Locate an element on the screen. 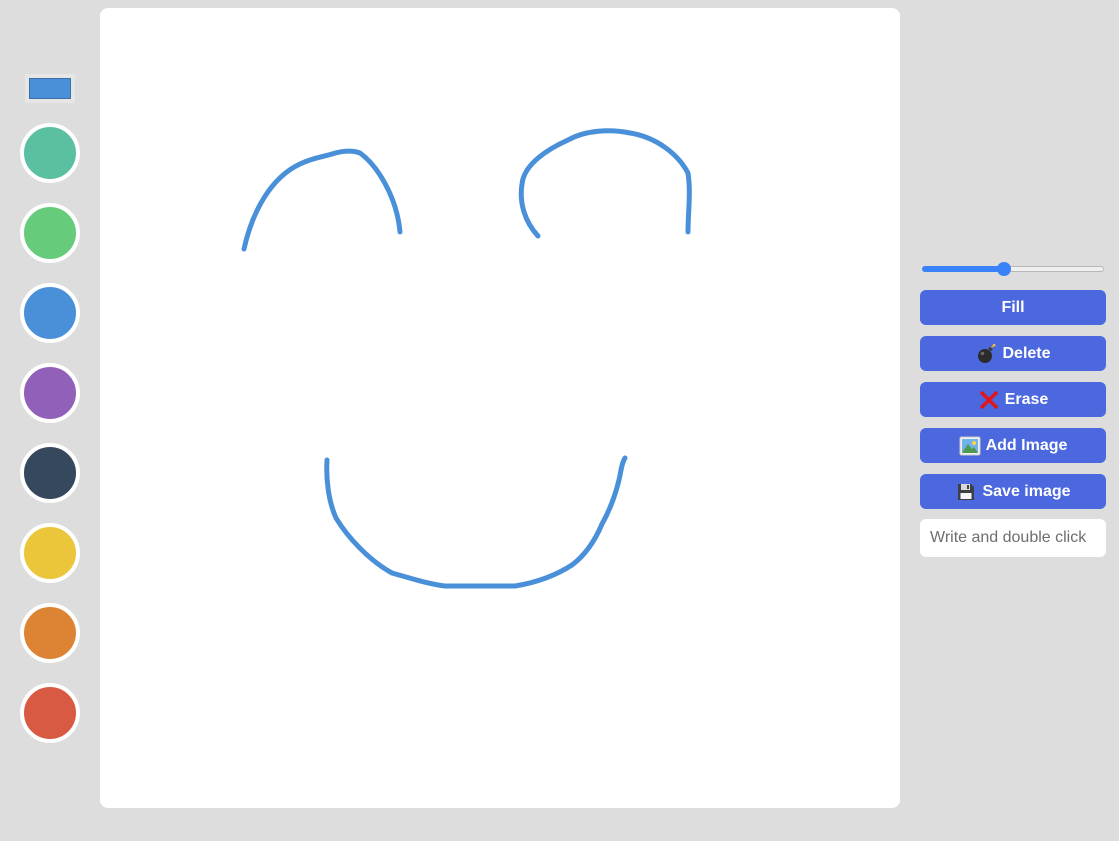 The width and height of the screenshot is (1119, 841). cross-mark-icon is located at coordinates (989, 400).